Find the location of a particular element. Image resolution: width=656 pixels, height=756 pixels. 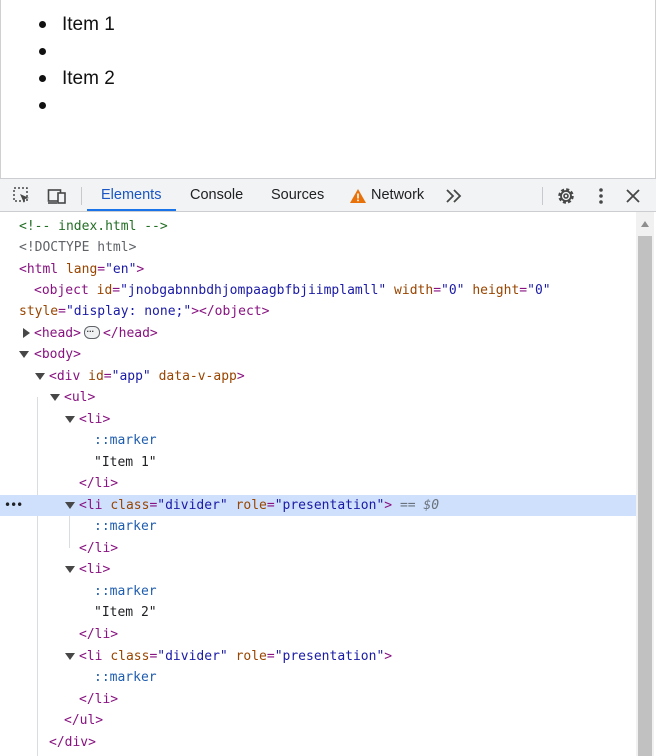

dom-node-div: <div id="app" data-v-app> is located at coordinates (318, 376).